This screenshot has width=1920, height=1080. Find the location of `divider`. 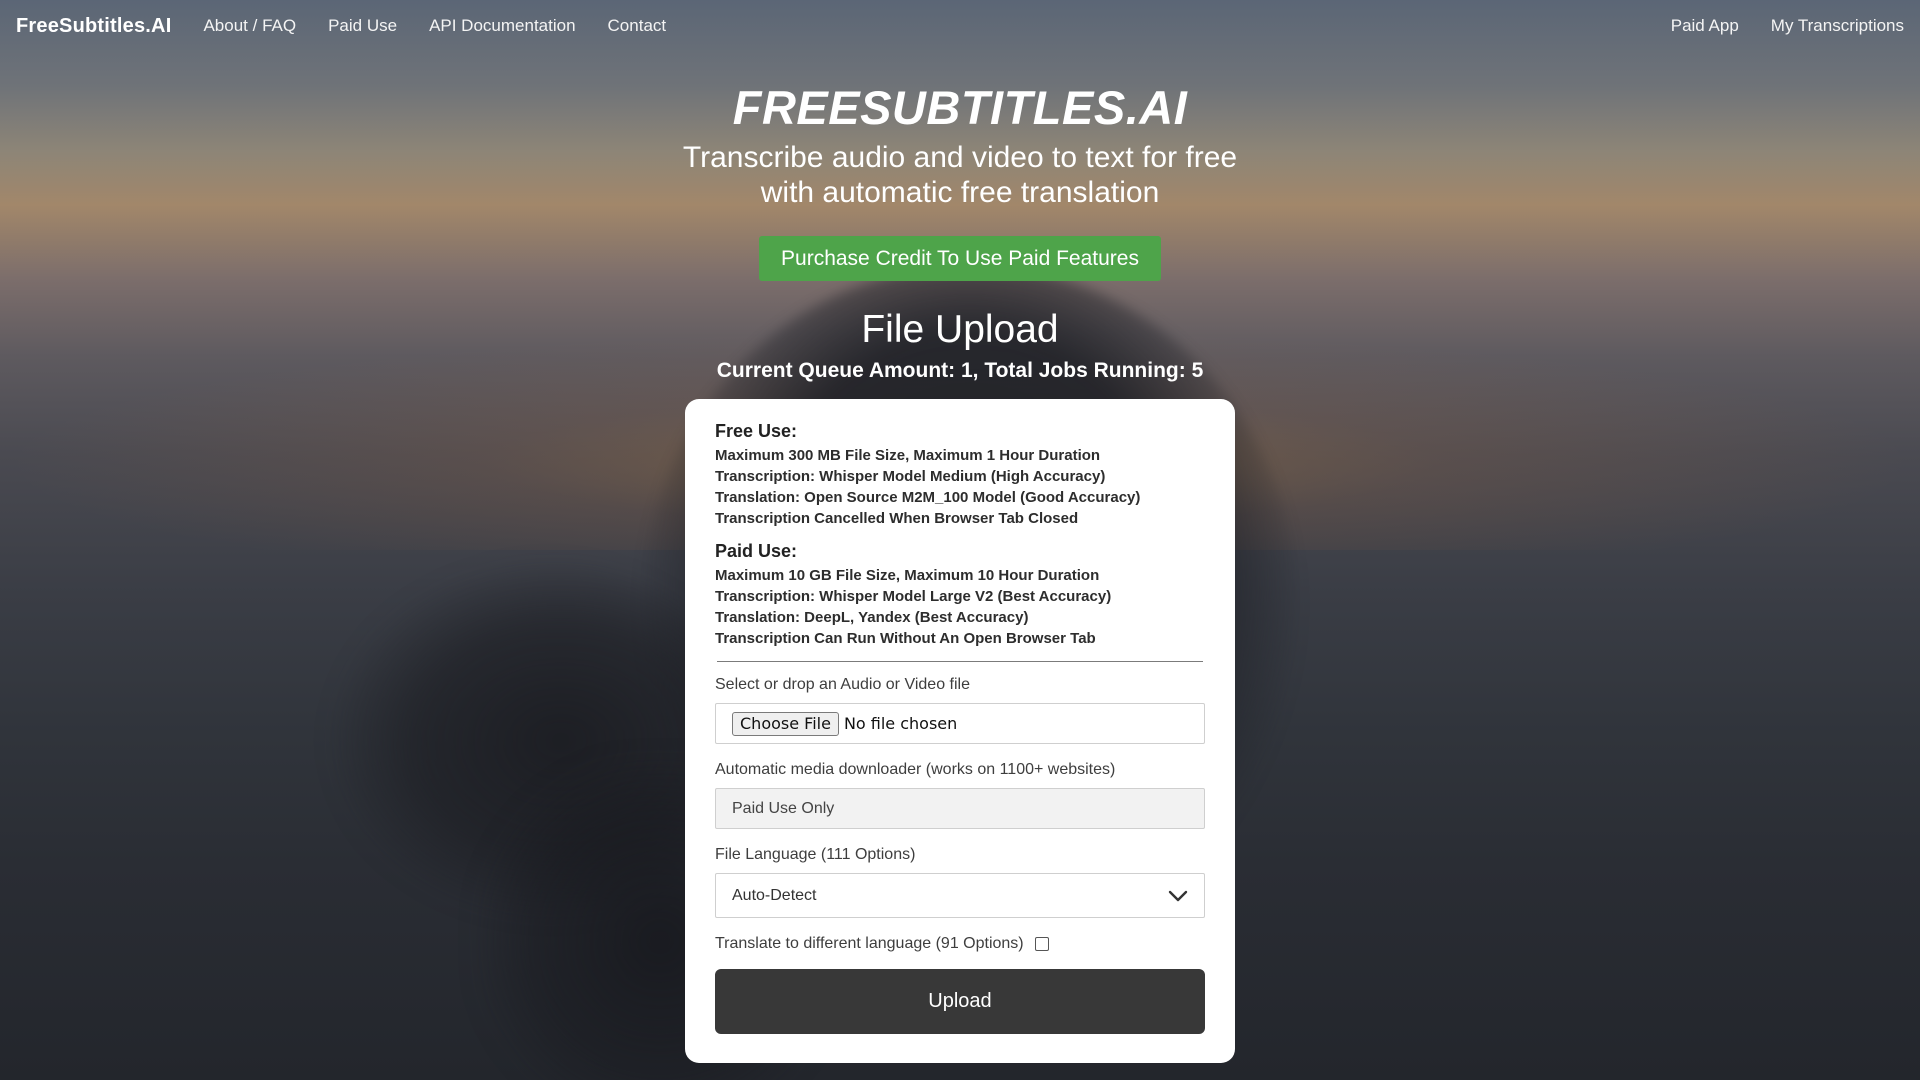

divider is located at coordinates (960, 661).